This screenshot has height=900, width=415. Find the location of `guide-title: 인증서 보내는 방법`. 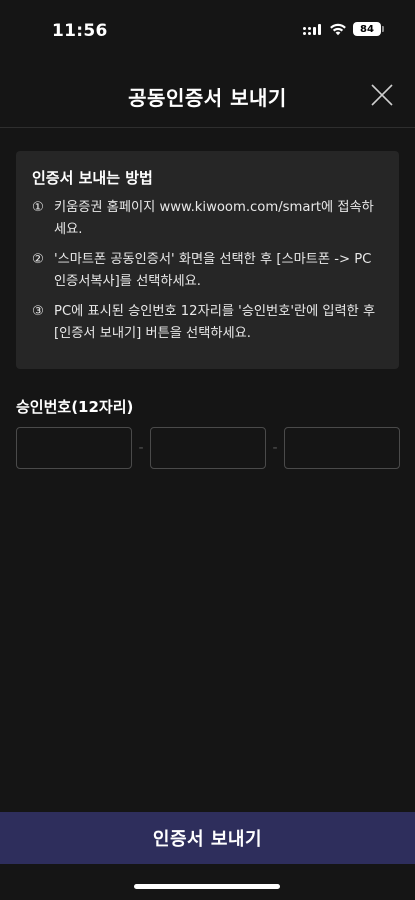

guide-title: 인증서 보내는 방법 is located at coordinates (92, 178).